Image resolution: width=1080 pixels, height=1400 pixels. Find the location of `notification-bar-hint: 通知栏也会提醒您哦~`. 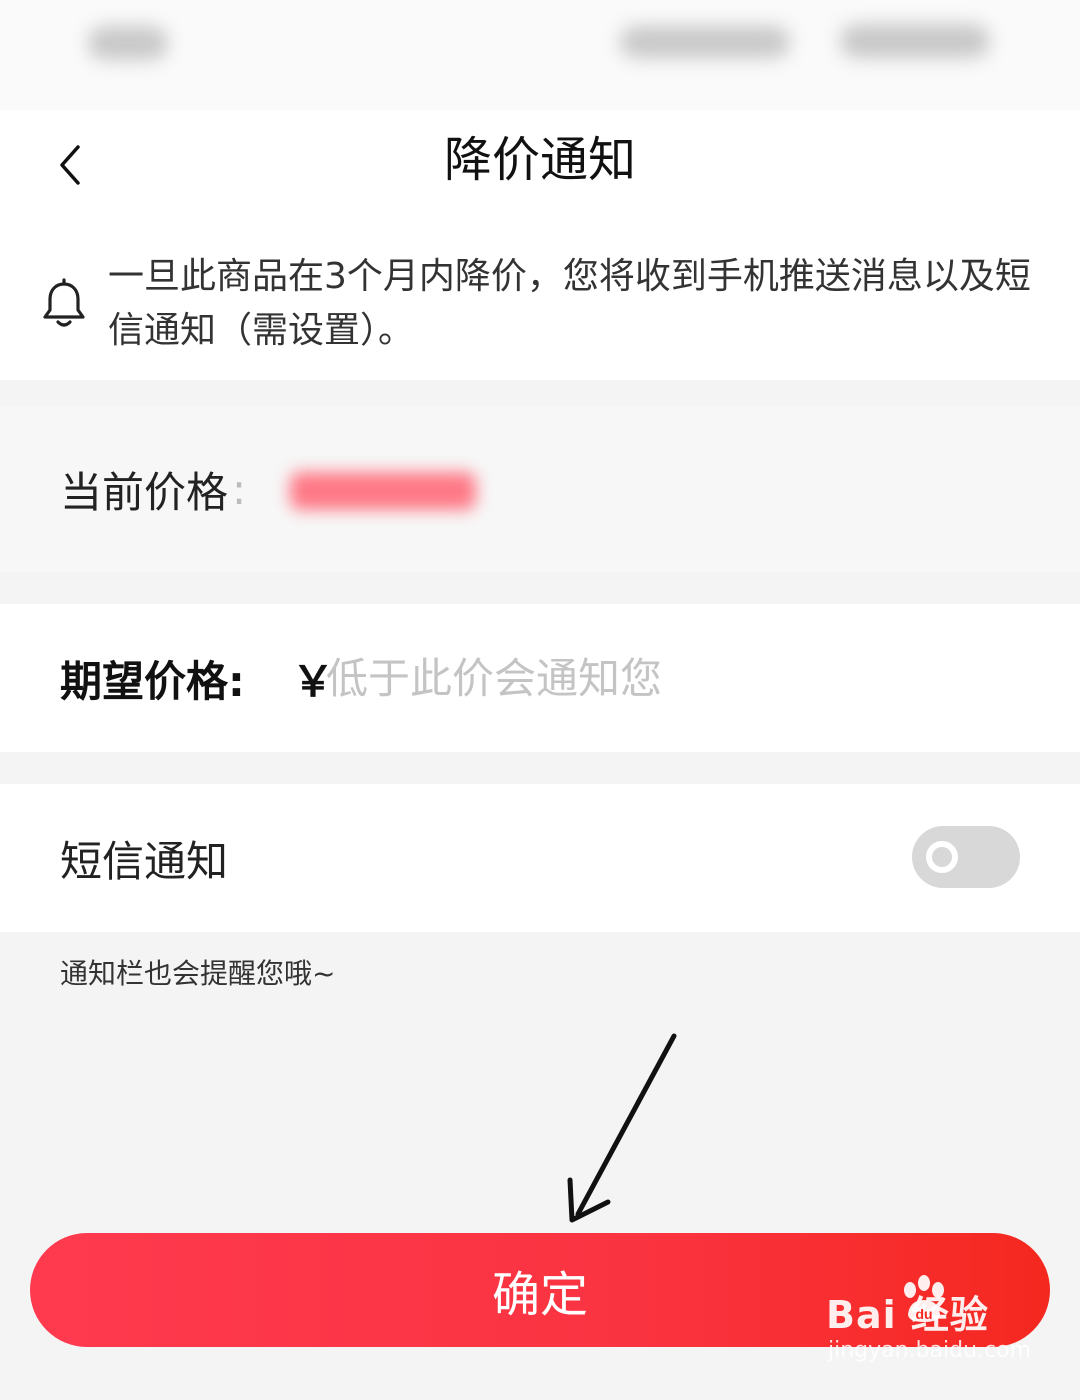

notification-bar-hint: 通知栏也会提醒您哦~ is located at coordinates (198, 973).